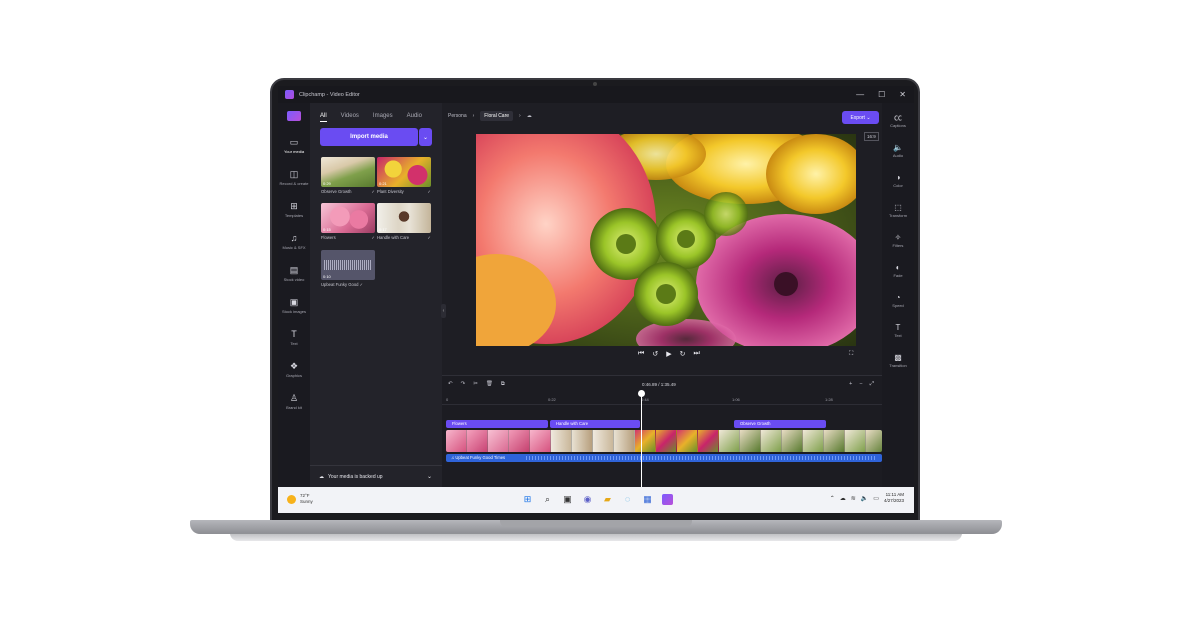 The image size is (1192, 624). What do you see at coordinates (596, 537) in the screenshot?
I see `laptop-shadow` at bounding box center [596, 537].